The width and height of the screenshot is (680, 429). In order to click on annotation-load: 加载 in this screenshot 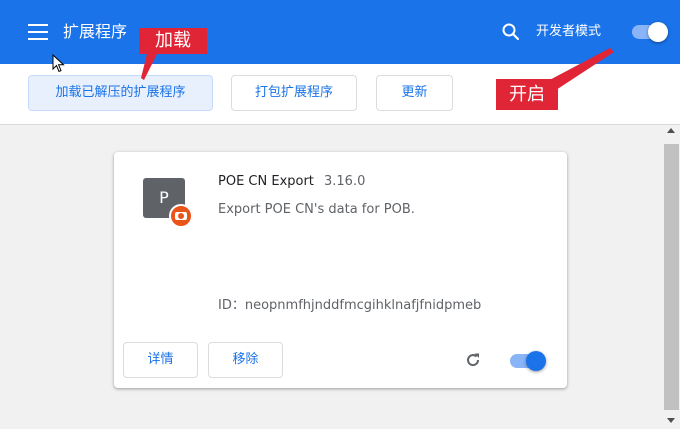, I will do `click(173, 41)`.